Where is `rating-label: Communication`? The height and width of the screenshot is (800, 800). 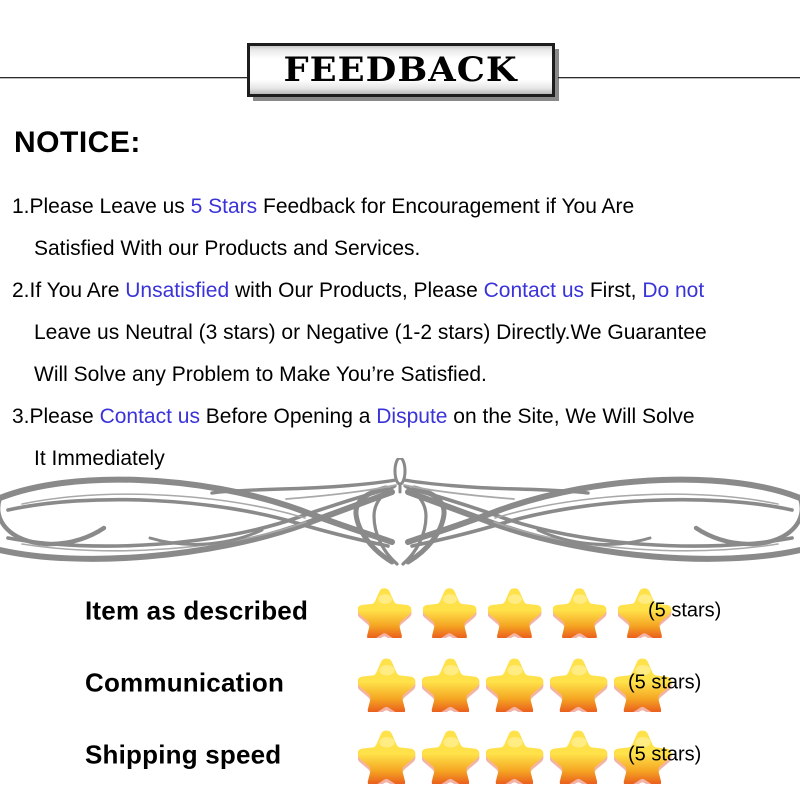 rating-label: Communication is located at coordinates (185, 682).